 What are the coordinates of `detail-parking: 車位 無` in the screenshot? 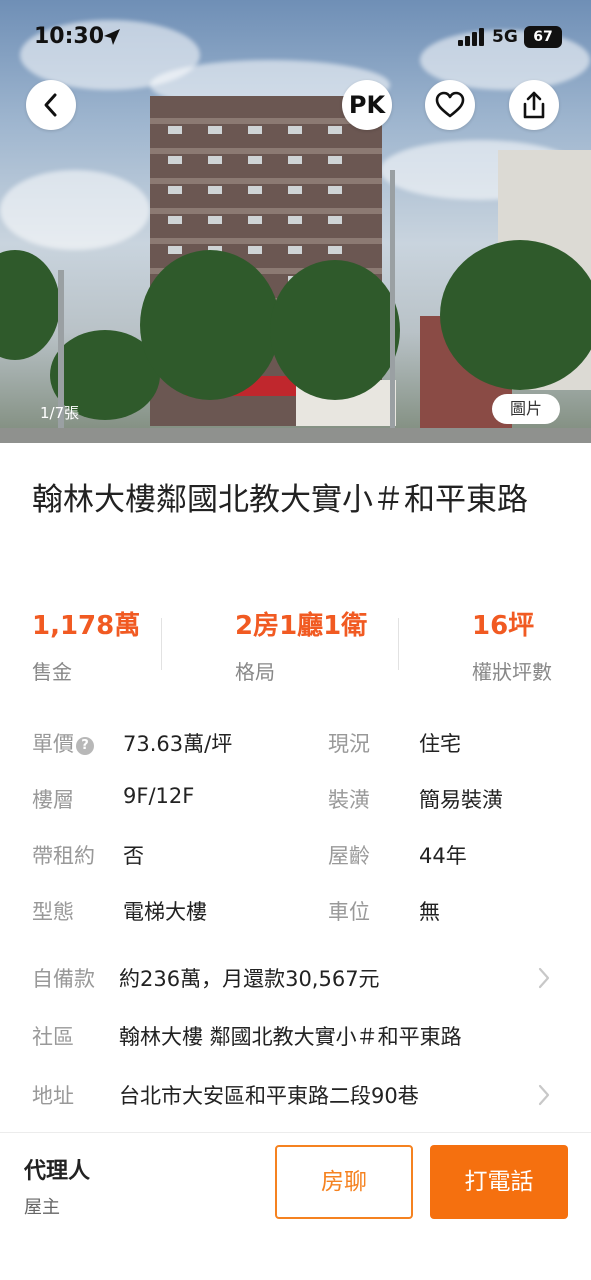 It's located at (443, 911).